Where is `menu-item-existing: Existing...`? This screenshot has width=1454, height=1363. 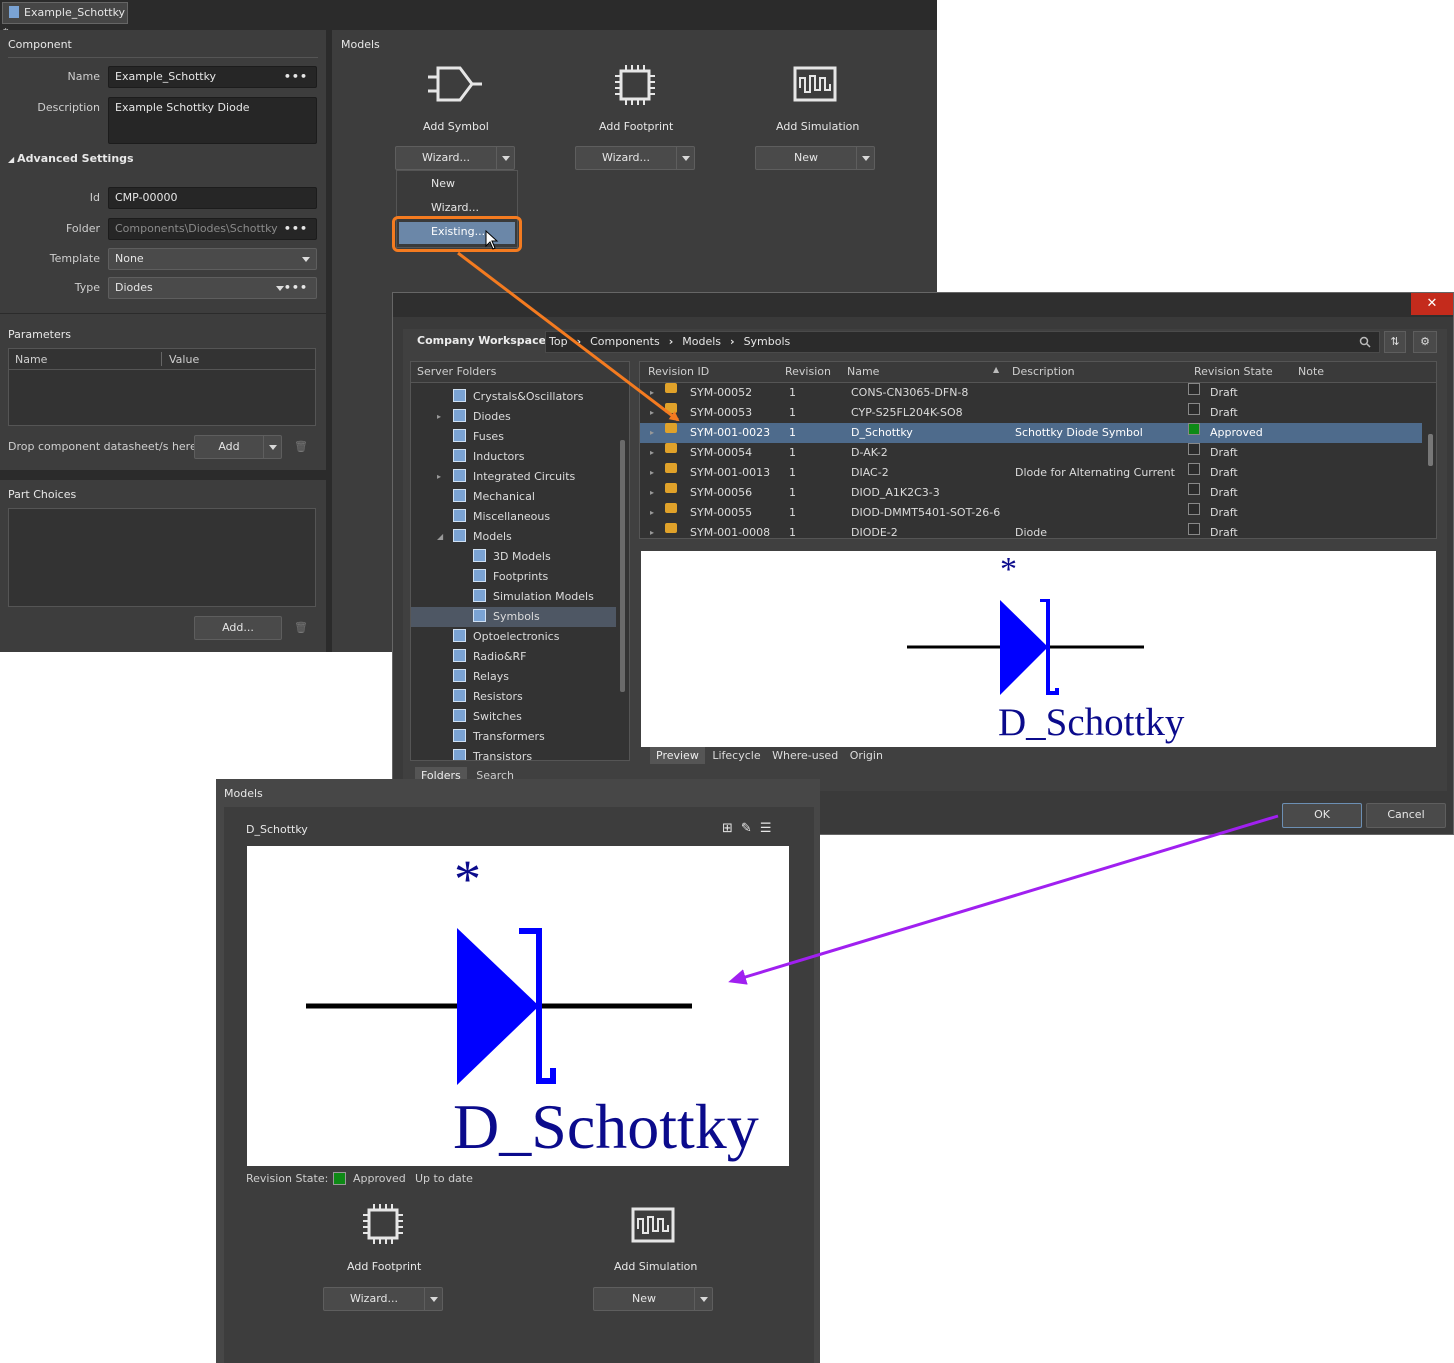
menu-item-existing: Existing... is located at coordinates (457, 234).